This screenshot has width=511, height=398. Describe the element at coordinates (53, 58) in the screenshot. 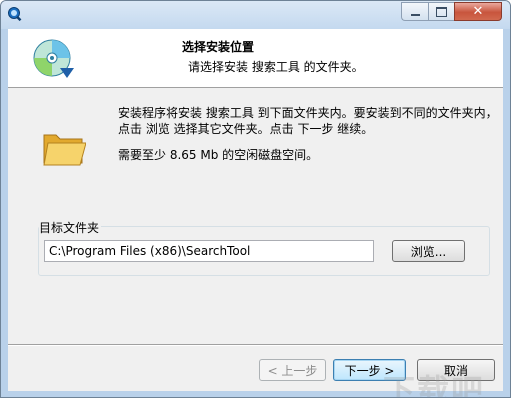

I see `disc-install-icon` at that location.